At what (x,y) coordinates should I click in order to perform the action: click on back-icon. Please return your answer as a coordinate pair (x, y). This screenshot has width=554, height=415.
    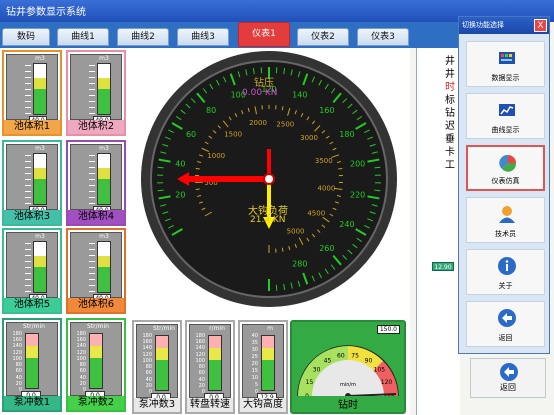
    Looking at the image, I should click on (507, 318).